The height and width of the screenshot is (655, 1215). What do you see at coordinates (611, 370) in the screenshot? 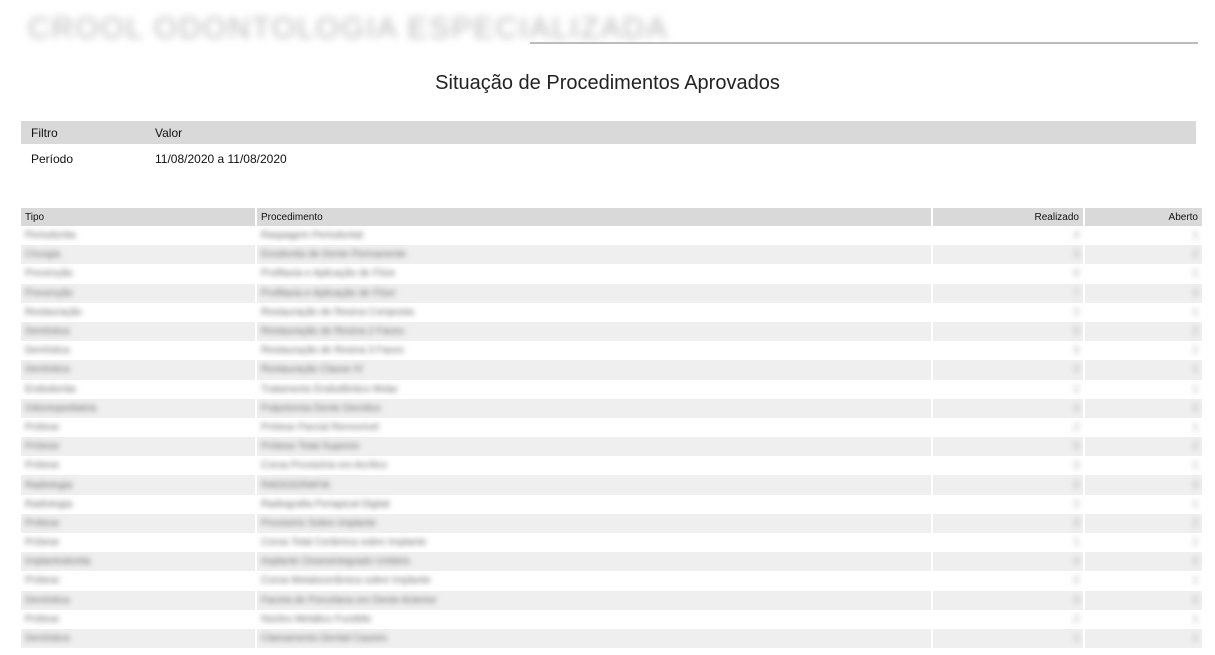
I see `table-row: Dentística Restauração Classe IV 2 1` at bounding box center [611, 370].